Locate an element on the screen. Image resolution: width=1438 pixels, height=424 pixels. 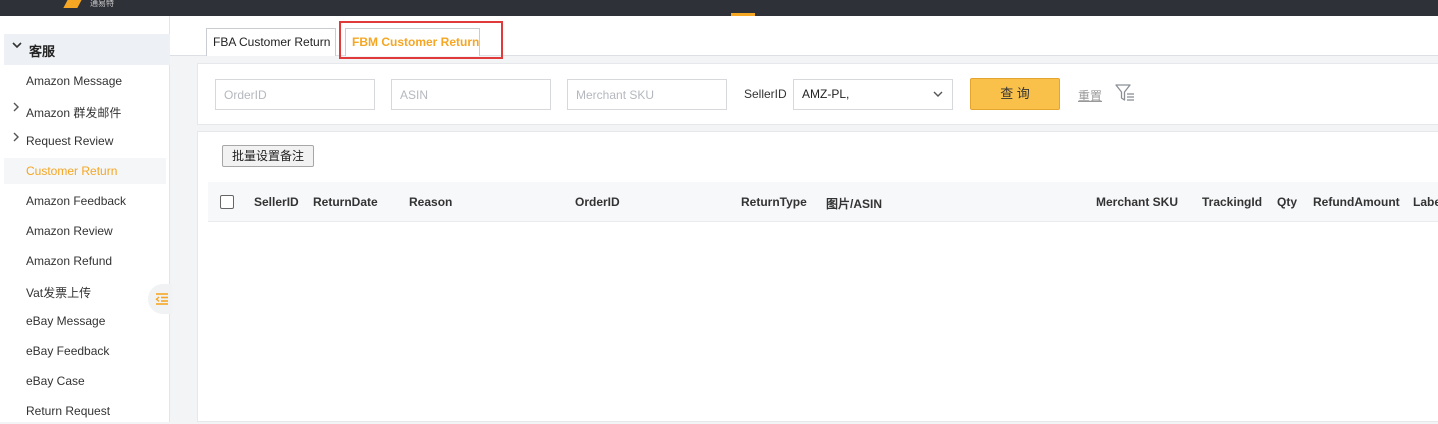
asin-input is located at coordinates (471, 94).